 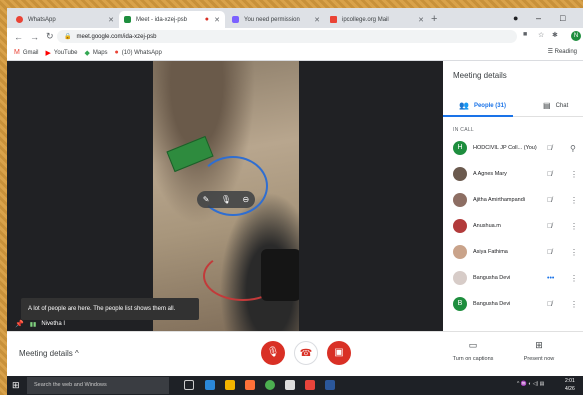 I want to click on system-tray: ^ ♒ ◐ ◁) ▤, so click(x=530, y=384).